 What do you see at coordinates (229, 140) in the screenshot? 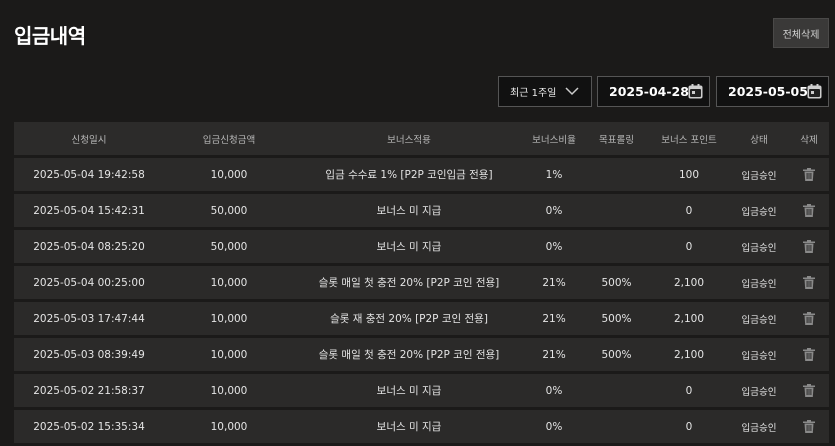
I see `column-header: 입금신청금액` at bounding box center [229, 140].